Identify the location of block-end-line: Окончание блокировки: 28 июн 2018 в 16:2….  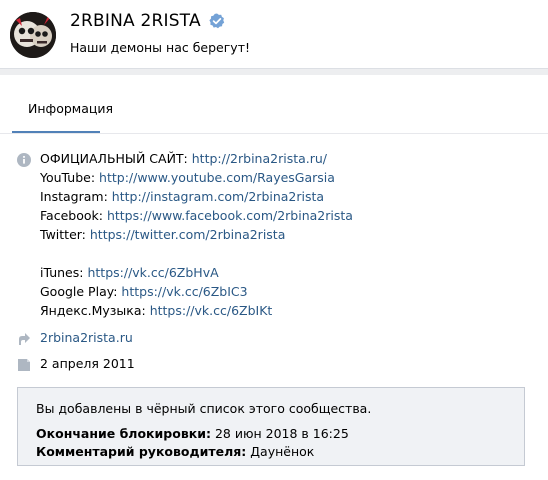
(192, 433).